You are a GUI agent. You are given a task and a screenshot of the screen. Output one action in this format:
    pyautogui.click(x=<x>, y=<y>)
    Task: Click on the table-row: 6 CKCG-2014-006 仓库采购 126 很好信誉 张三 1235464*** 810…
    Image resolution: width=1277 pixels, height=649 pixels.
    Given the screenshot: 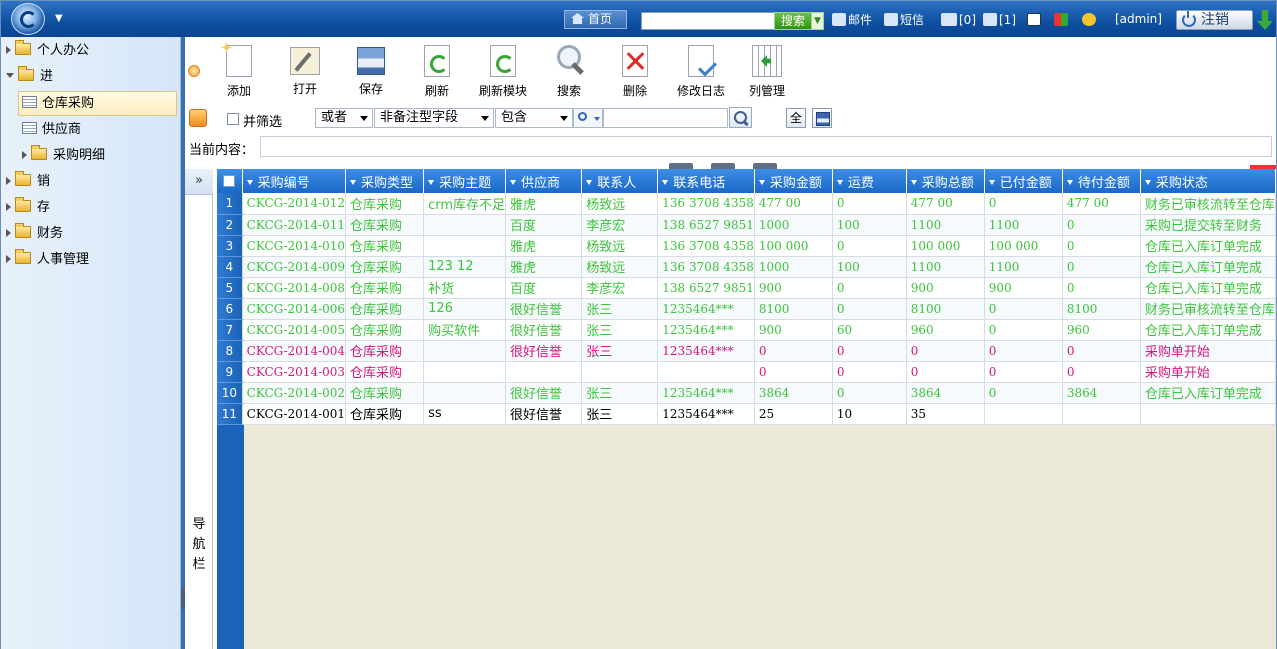 What is the action you would take?
    pyautogui.click(x=747, y=309)
    